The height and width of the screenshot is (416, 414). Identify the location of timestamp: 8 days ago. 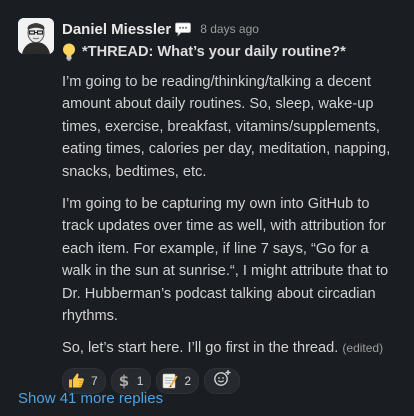
(229, 29).